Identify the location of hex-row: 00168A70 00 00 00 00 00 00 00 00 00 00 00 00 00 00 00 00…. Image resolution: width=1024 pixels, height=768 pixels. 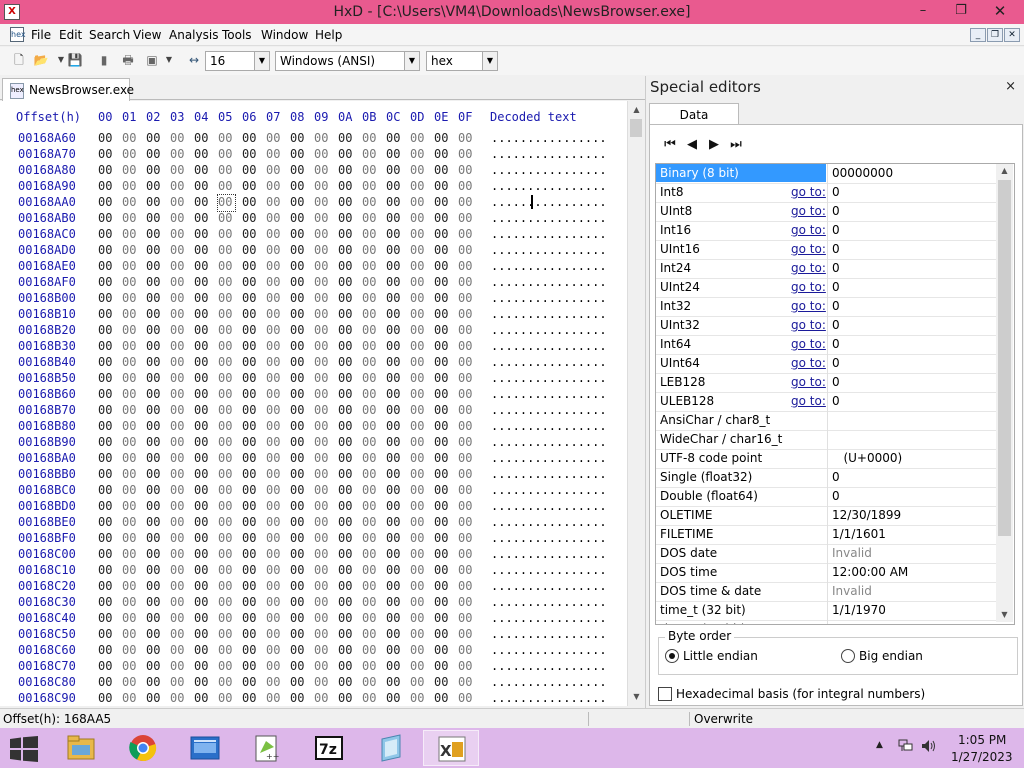
(313, 155).